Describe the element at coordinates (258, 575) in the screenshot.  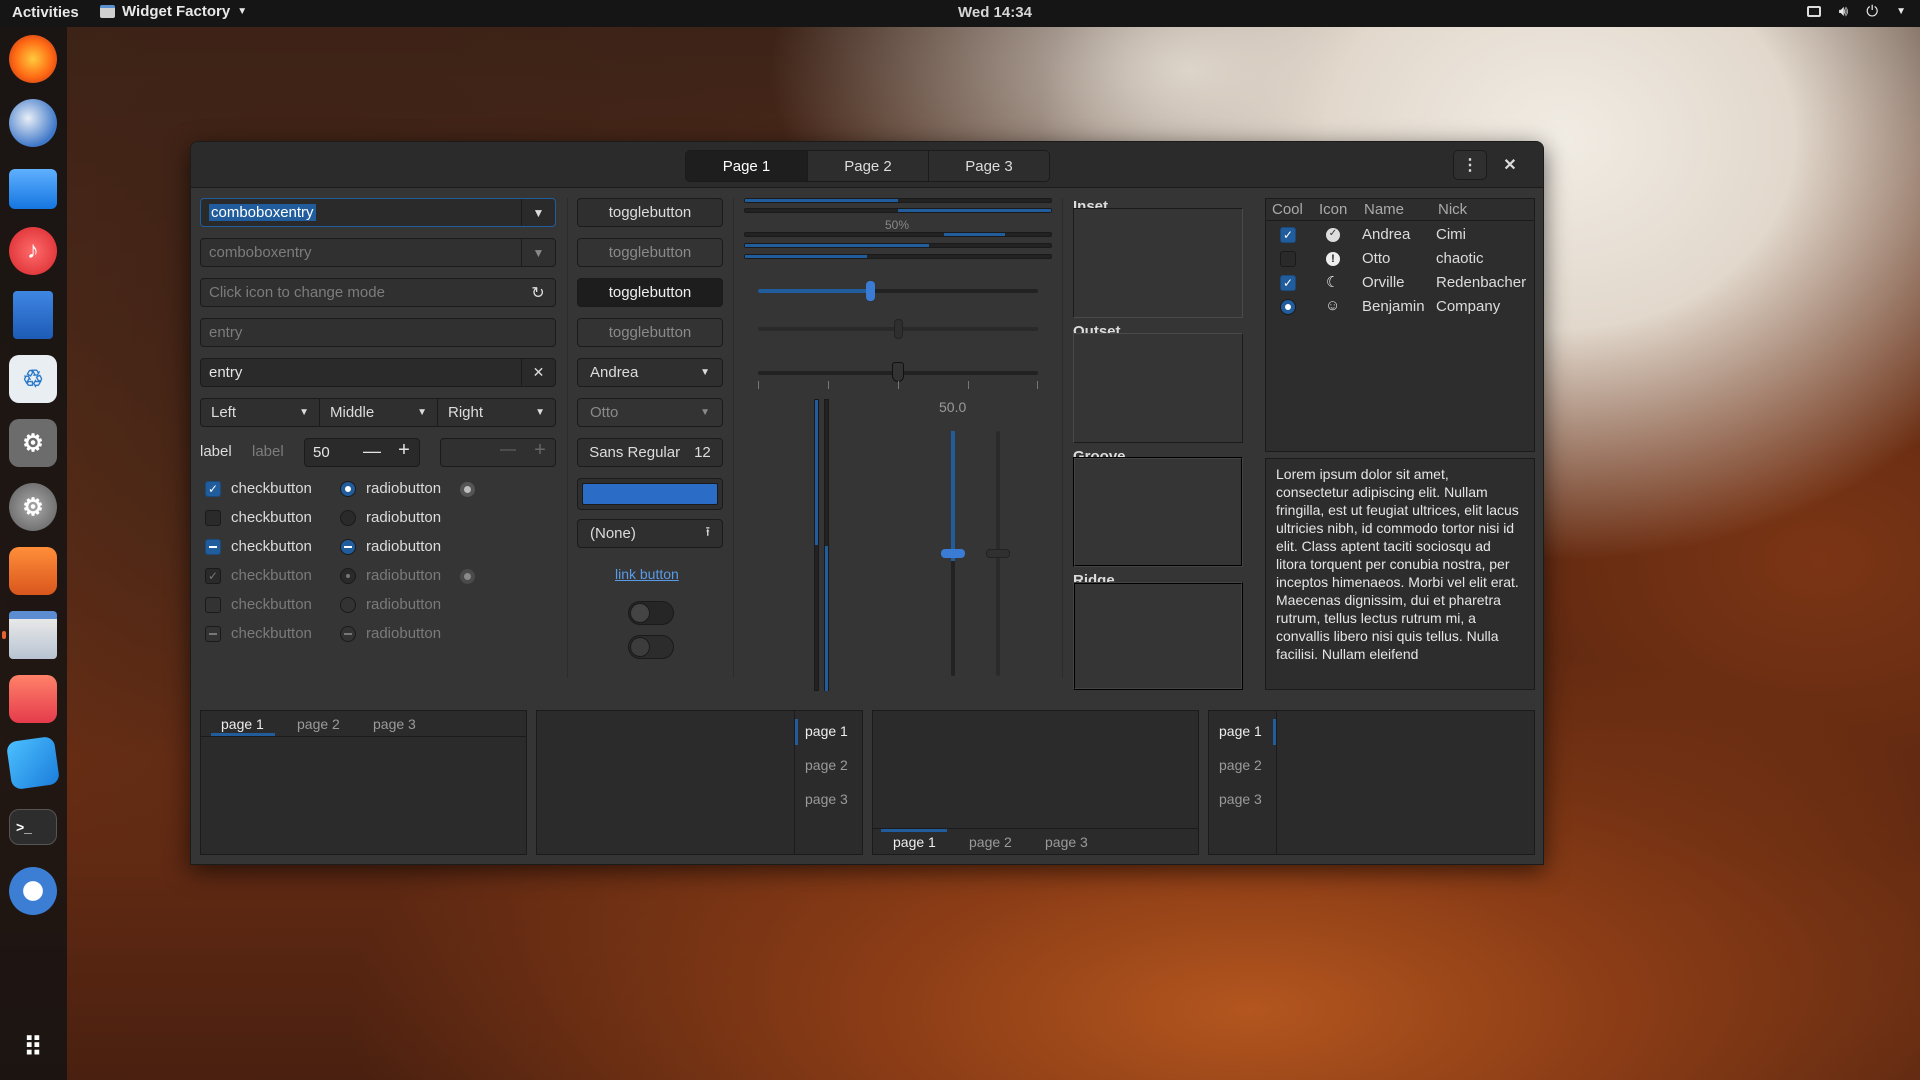
I see `checkbutton-checked-disabled: ✓ checkbutton` at that location.